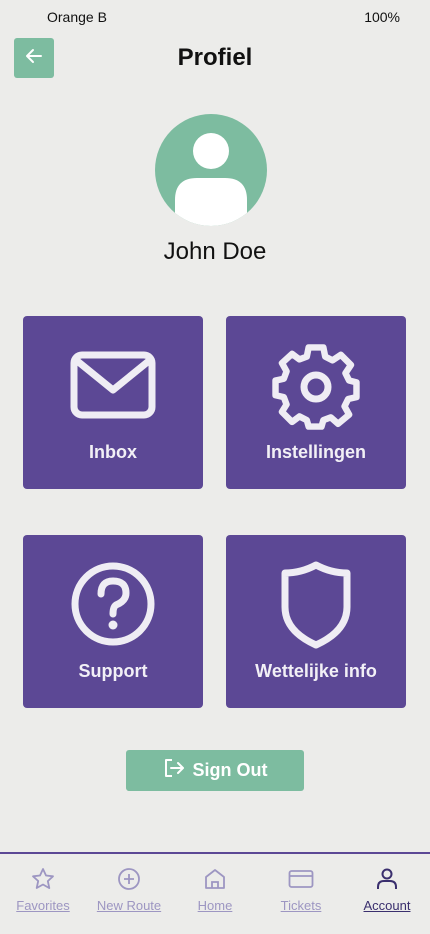 This screenshot has height=934, width=430. Describe the element at coordinates (129, 905) in the screenshot. I see `tab-new-route-label: New Route` at that location.